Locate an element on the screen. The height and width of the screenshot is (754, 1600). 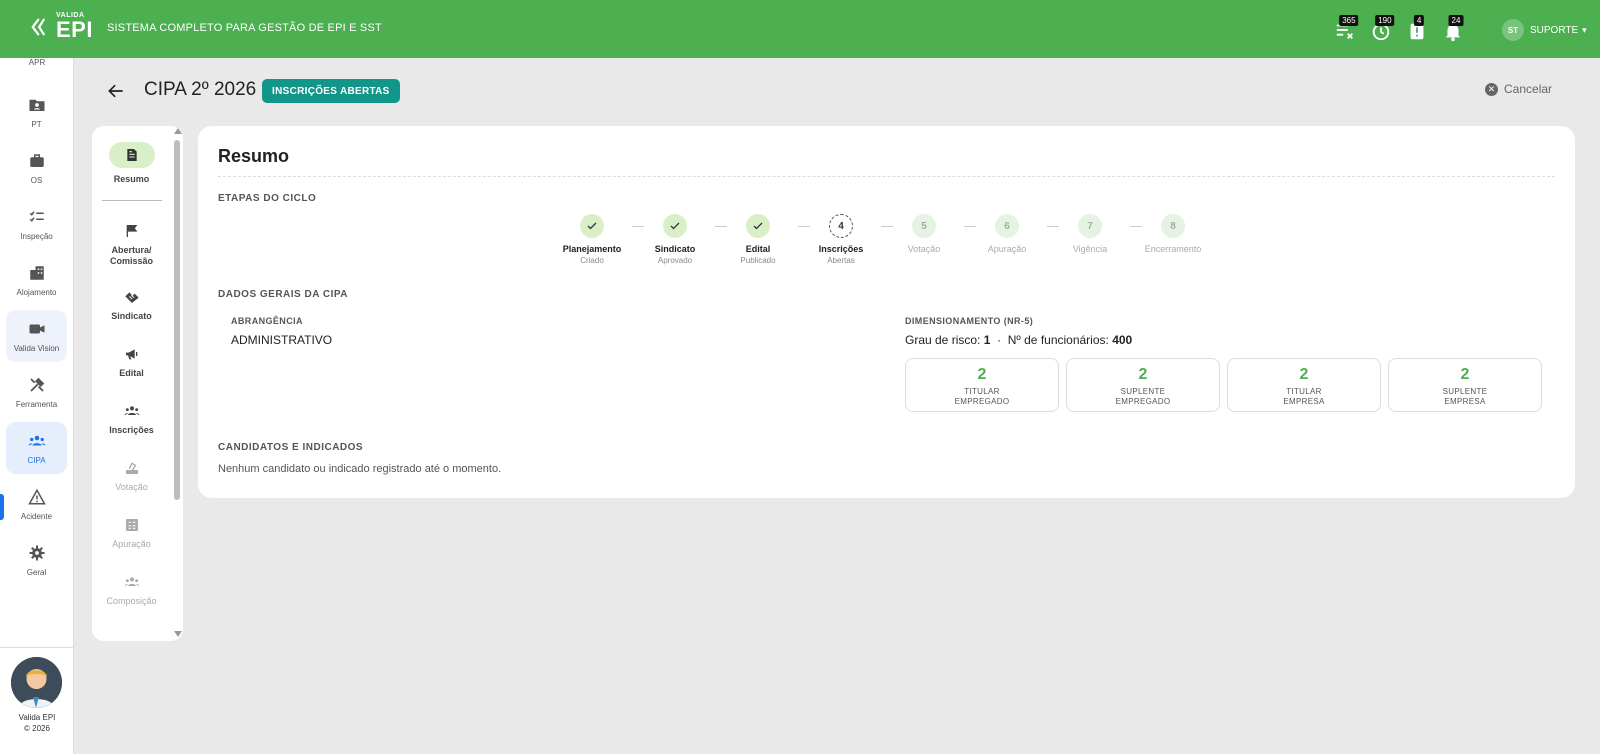
nav-item-cipa: CIPA is located at coordinates (36, 448).